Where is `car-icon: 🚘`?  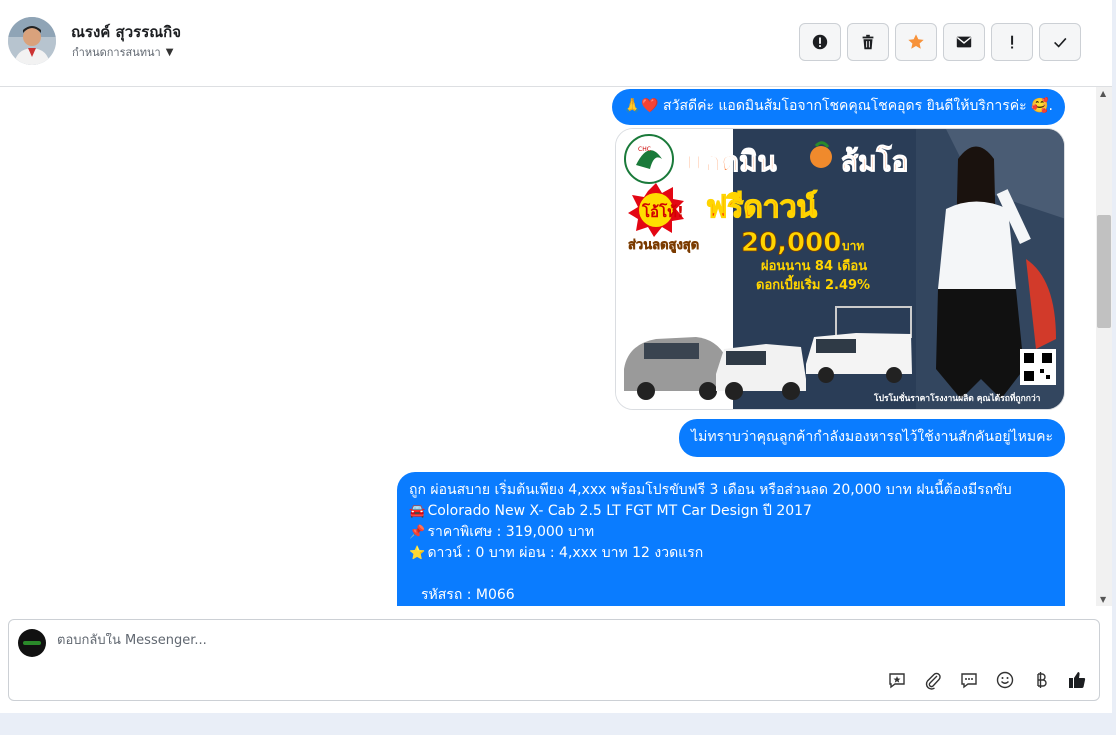 car-icon: 🚘 is located at coordinates (417, 511).